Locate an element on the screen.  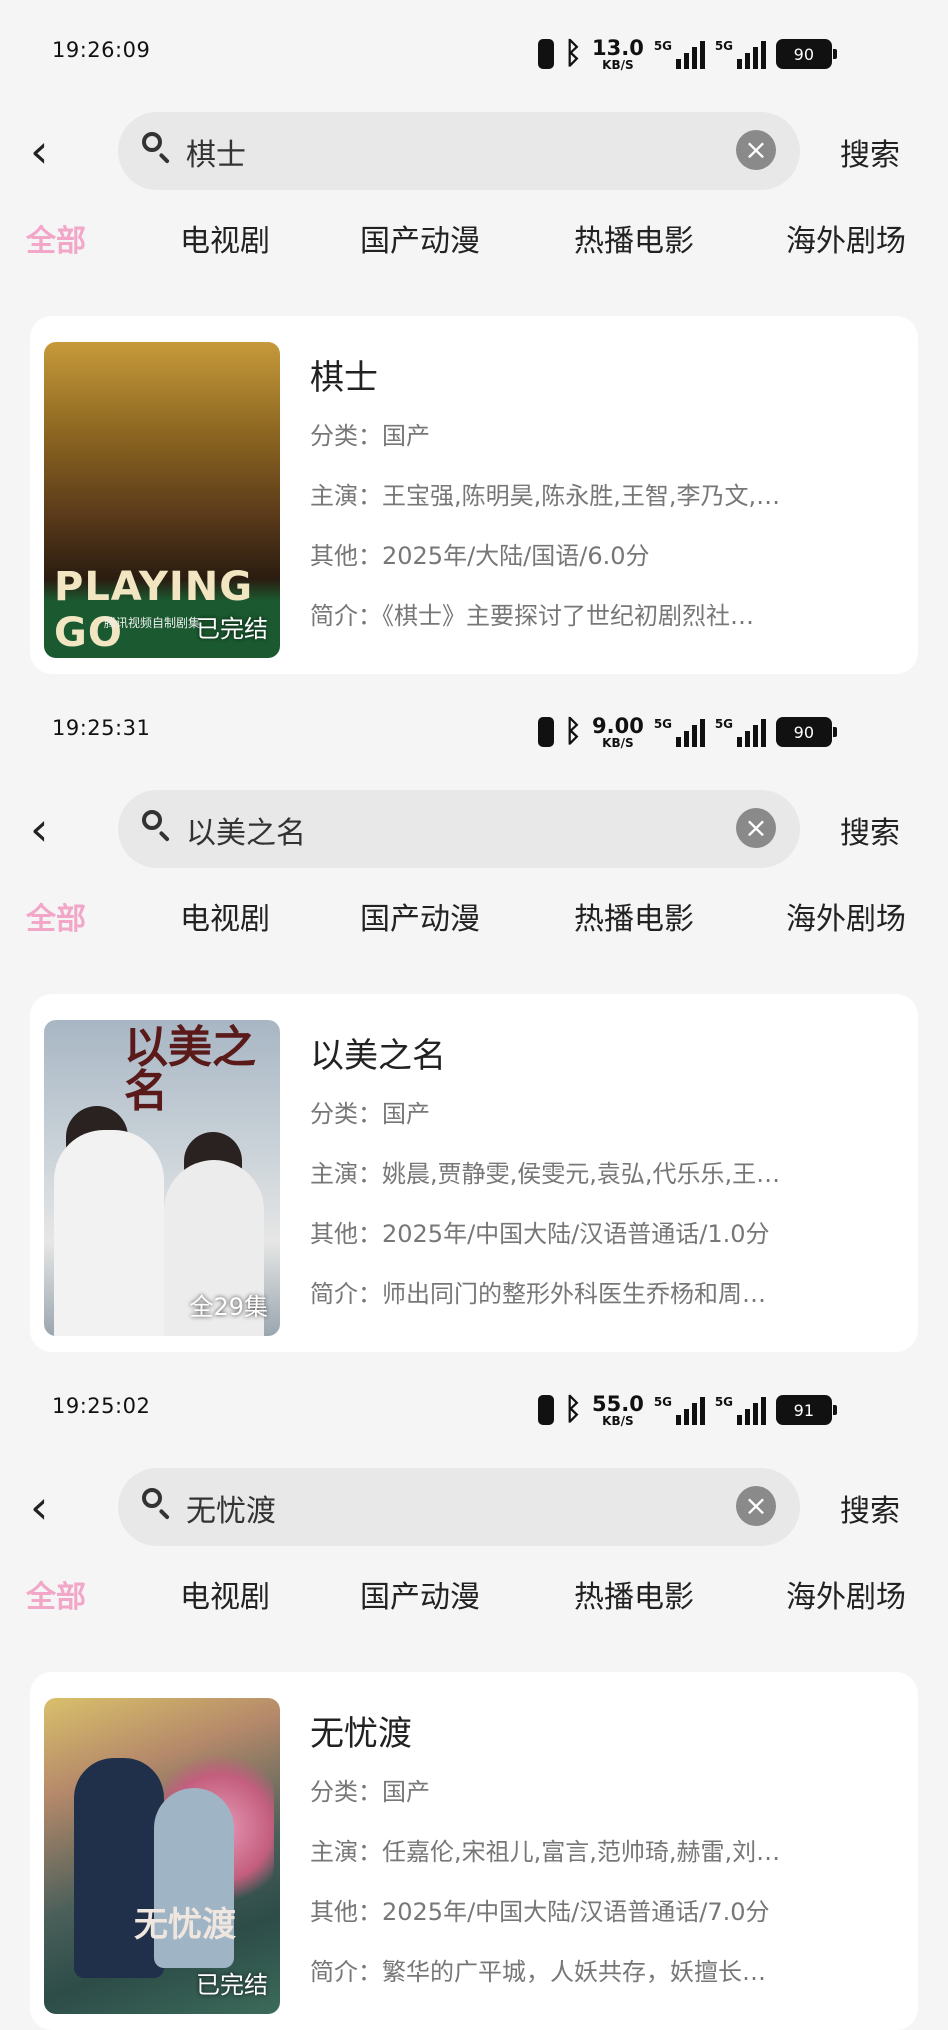
other-value: 2025年/中国大陆/汉语普通话/7.0分 is located at coordinates (576, 1912).